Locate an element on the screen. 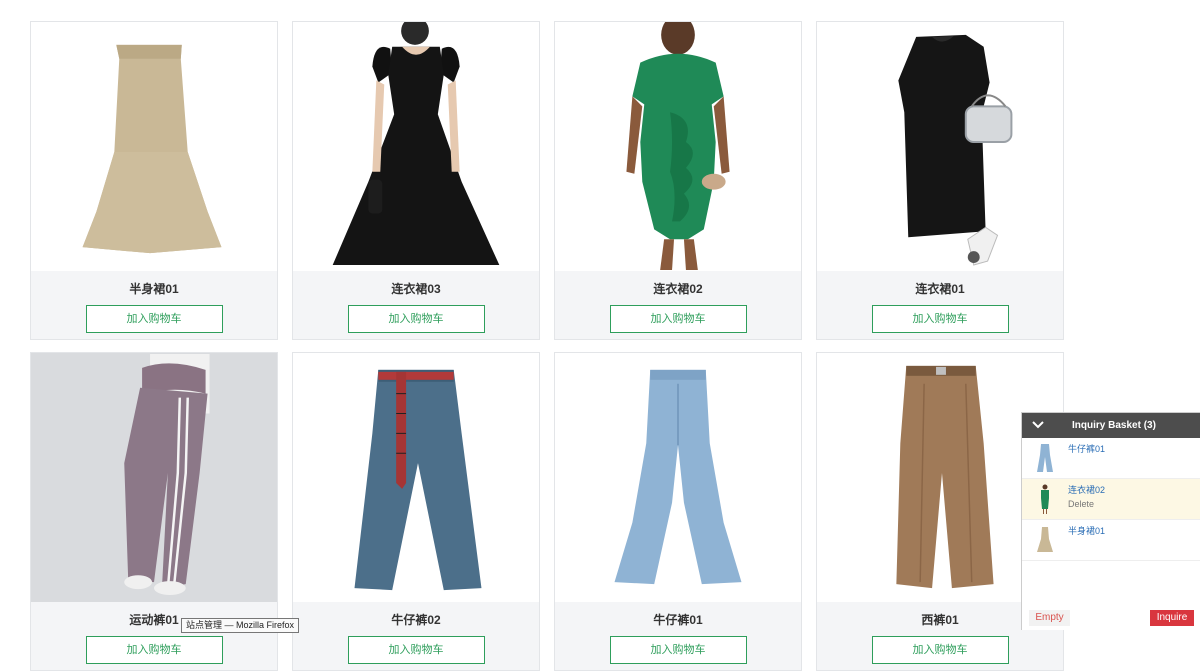 Image resolution: width=1200 pixels, height=671 pixels. empty-button: Empty is located at coordinates (1049, 618).